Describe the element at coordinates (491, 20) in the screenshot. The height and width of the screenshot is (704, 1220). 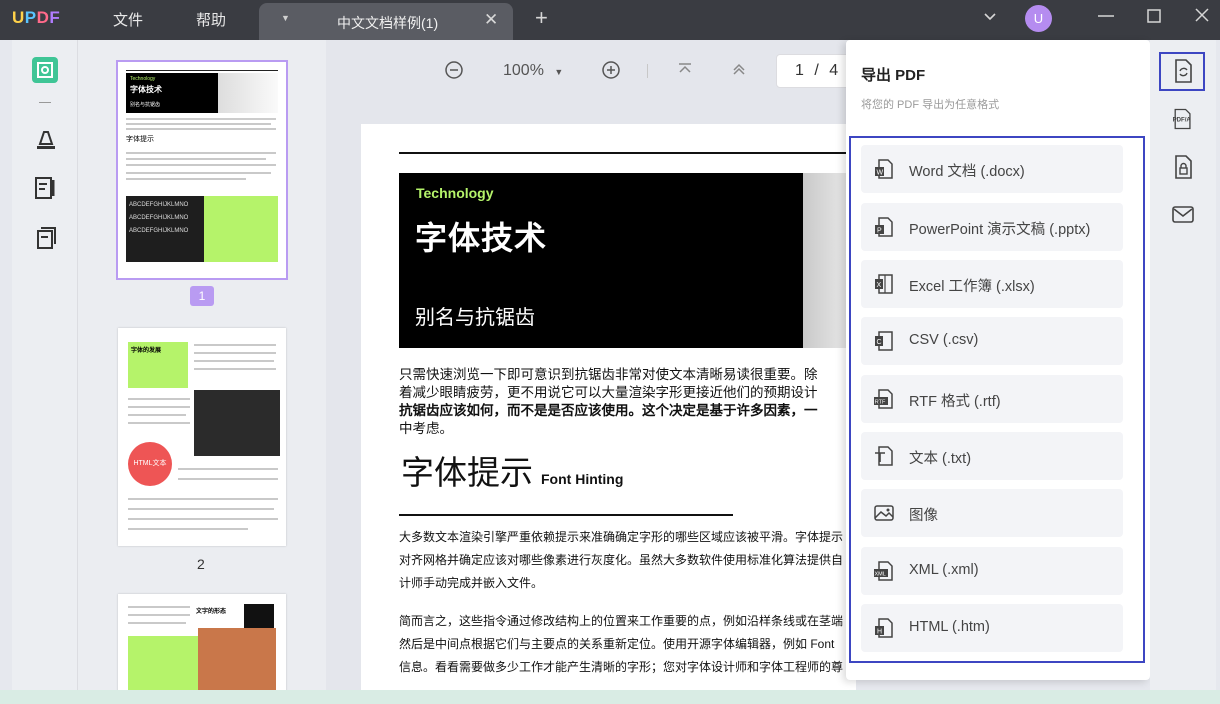
I see `tab-close-icon: ✕` at that location.